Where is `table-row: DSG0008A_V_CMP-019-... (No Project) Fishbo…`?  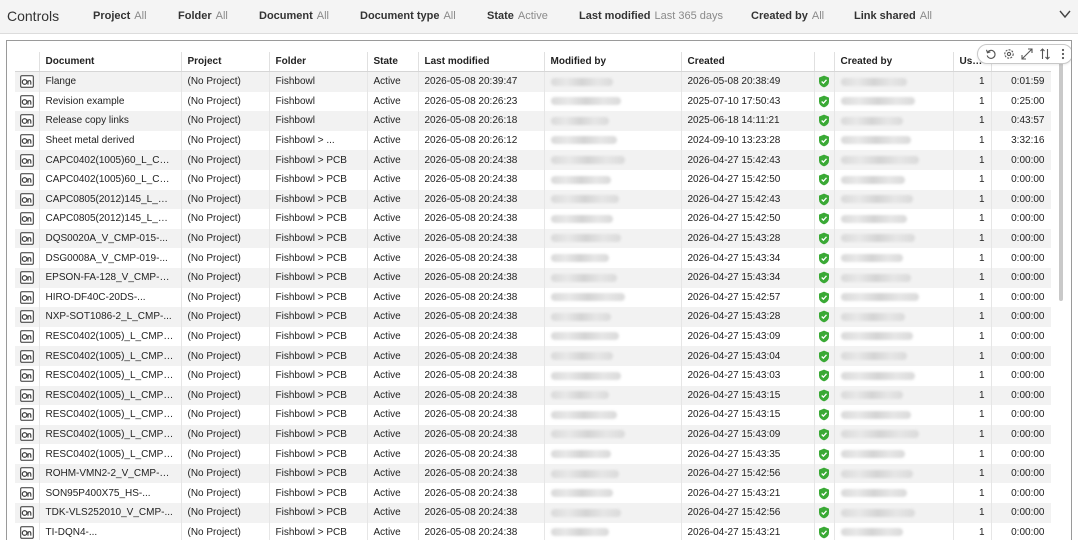 table-row: DSG0008A_V_CMP-019-... (No Project) Fishbo… is located at coordinates (533, 258).